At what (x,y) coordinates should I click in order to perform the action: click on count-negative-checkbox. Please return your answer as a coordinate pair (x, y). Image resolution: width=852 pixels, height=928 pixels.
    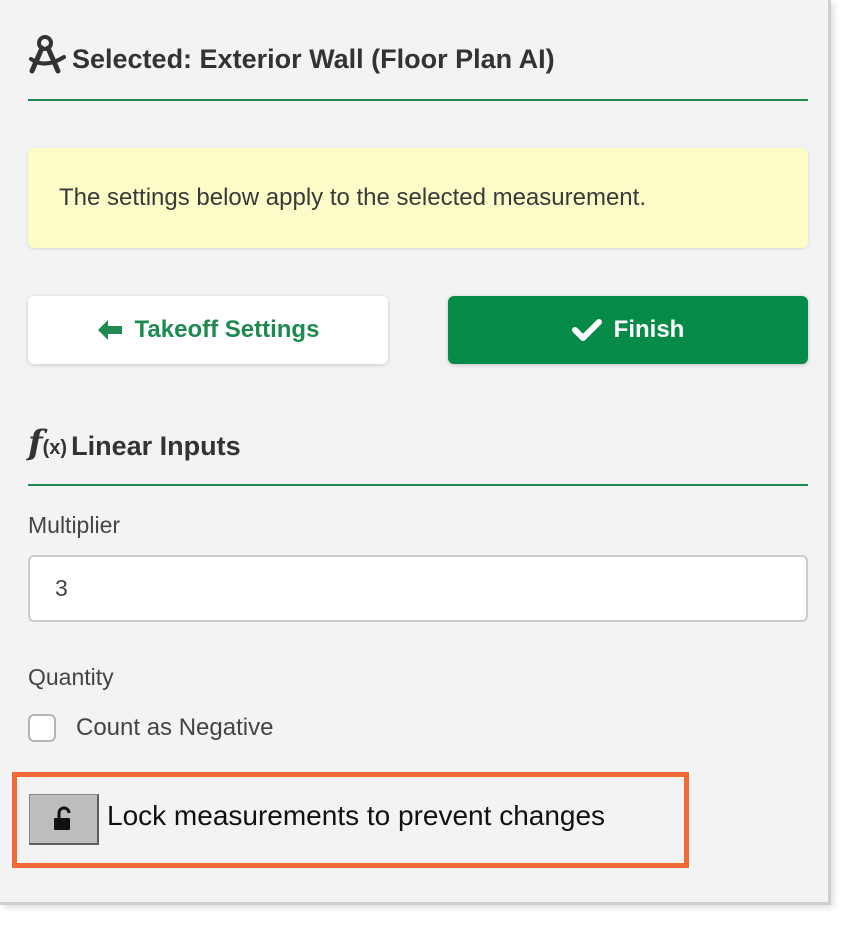
    Looking at the image, I should click on (42, 728).